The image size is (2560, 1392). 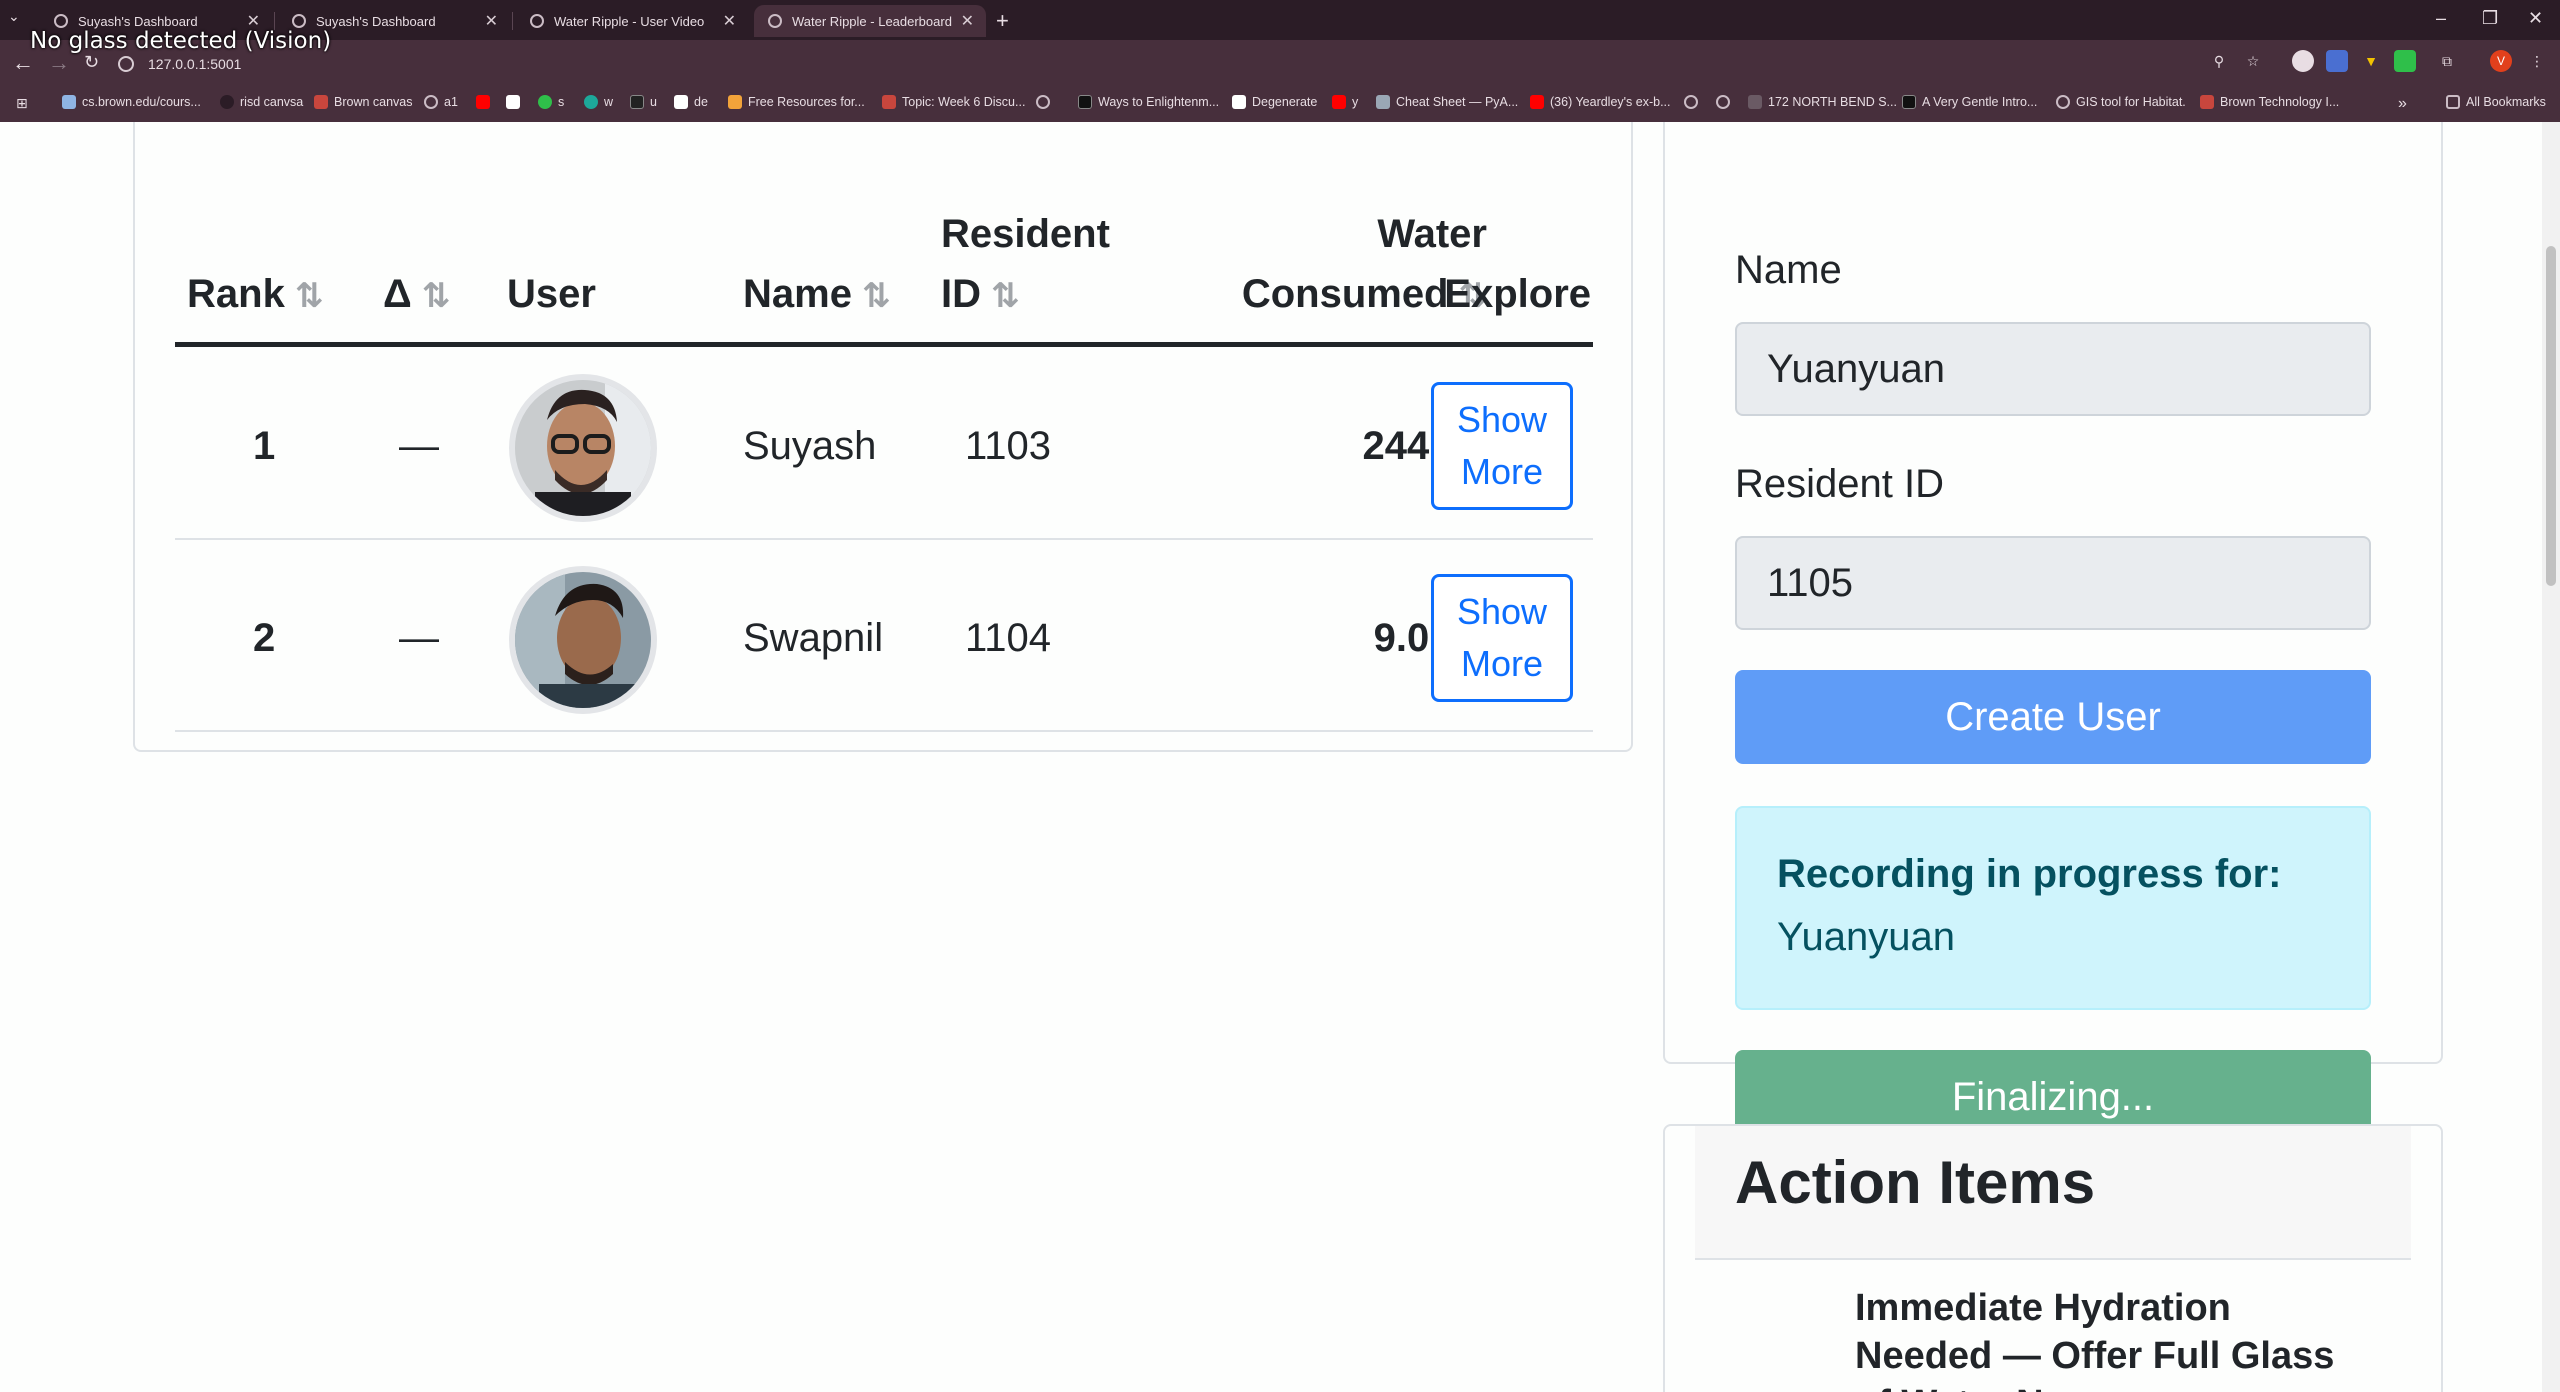 What do you see at coordinates (2441, 18) in the screenshot?
I see `minimize-icon: –` at bounding box center [2441, 18].